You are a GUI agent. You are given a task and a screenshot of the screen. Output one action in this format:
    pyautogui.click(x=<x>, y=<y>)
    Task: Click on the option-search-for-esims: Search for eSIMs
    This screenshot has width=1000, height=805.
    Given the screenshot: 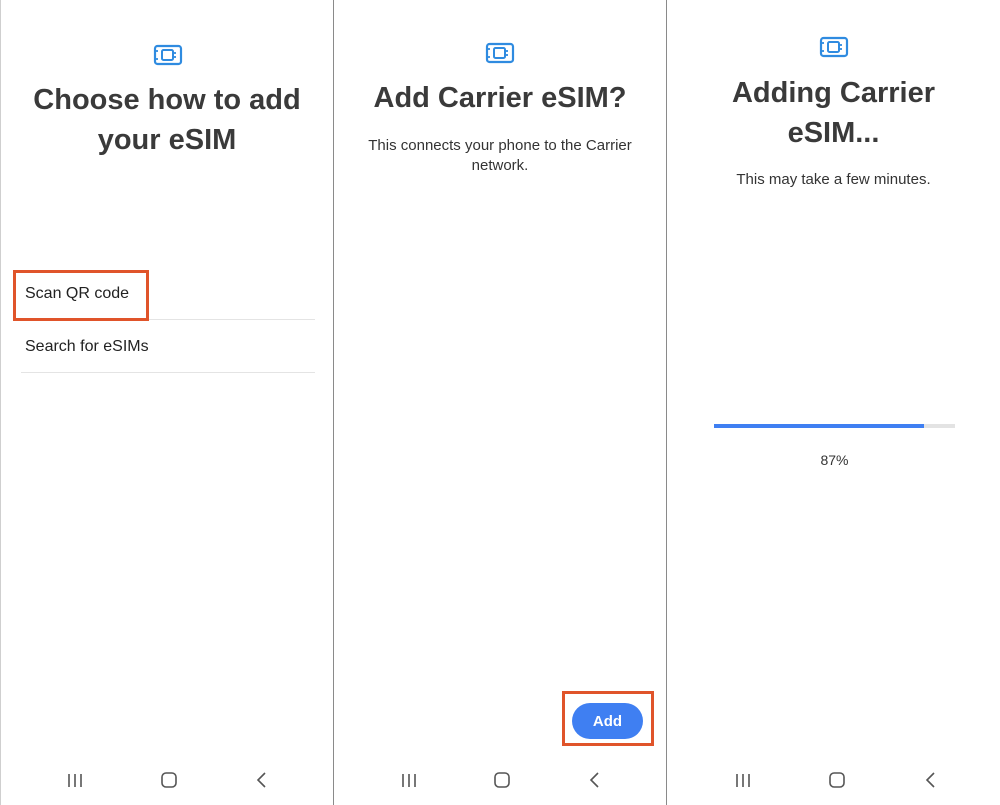 What is the action you would take?
    pyautogui.click(x=168, y=346)
    